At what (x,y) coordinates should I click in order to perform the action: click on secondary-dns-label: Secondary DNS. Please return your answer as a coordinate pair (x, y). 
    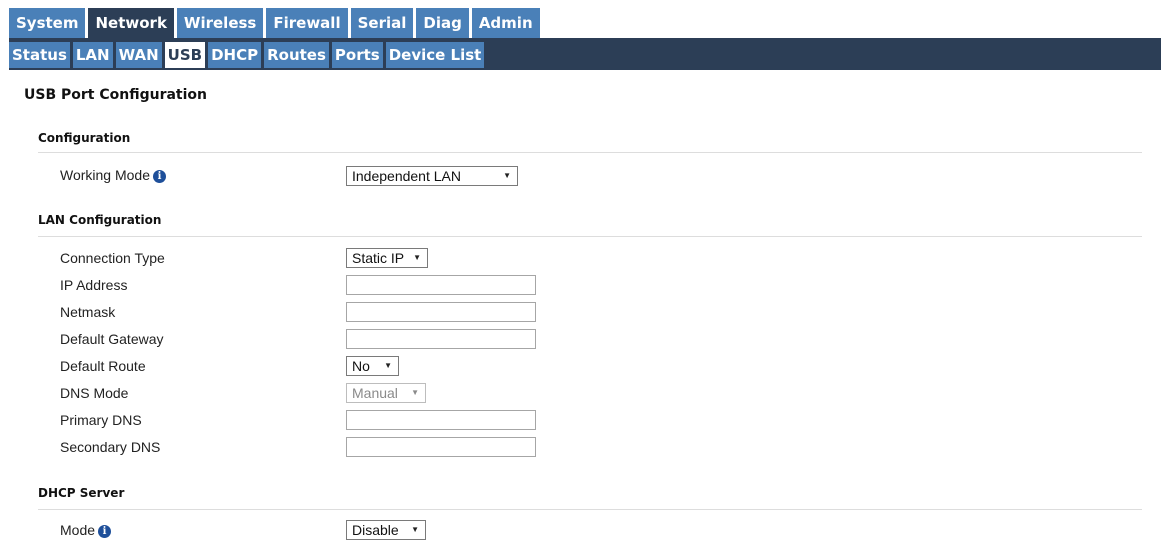
    Looking at the image, I should click on (110, 447).